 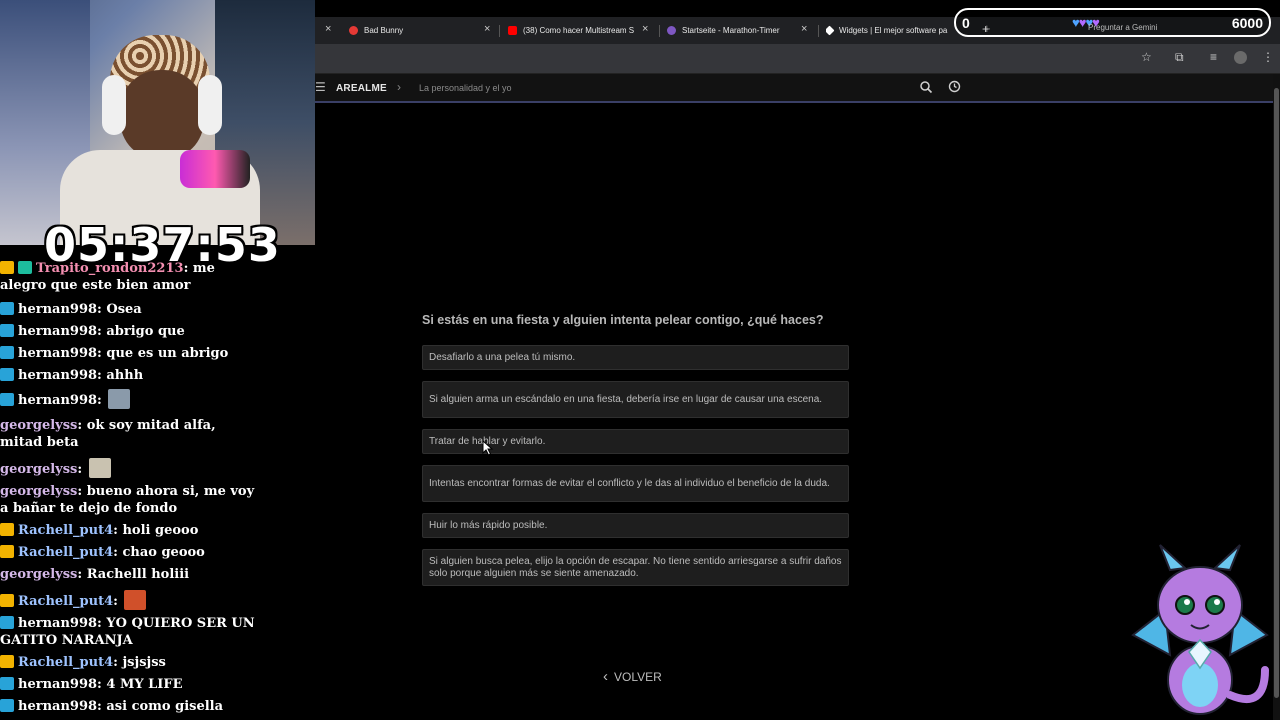 I want to click on face-emote, so click(x=119, y=399).